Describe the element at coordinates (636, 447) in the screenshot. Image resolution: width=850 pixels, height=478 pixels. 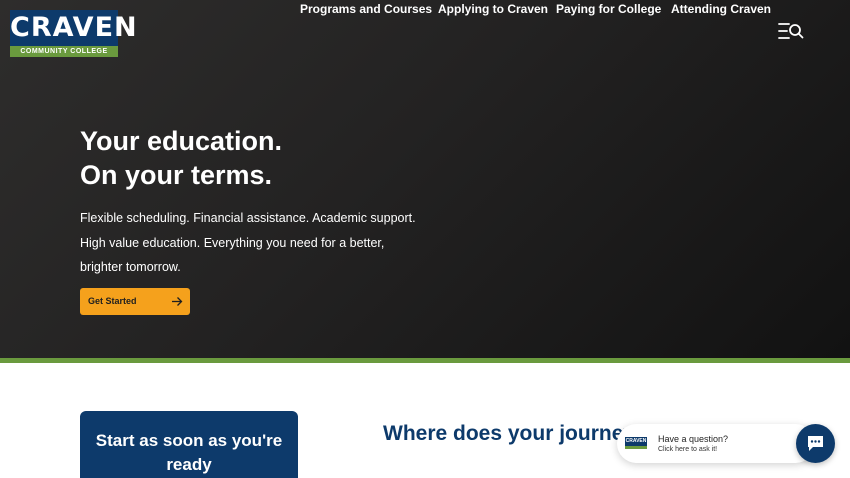
I see `chat-logo-stripe` at that location.